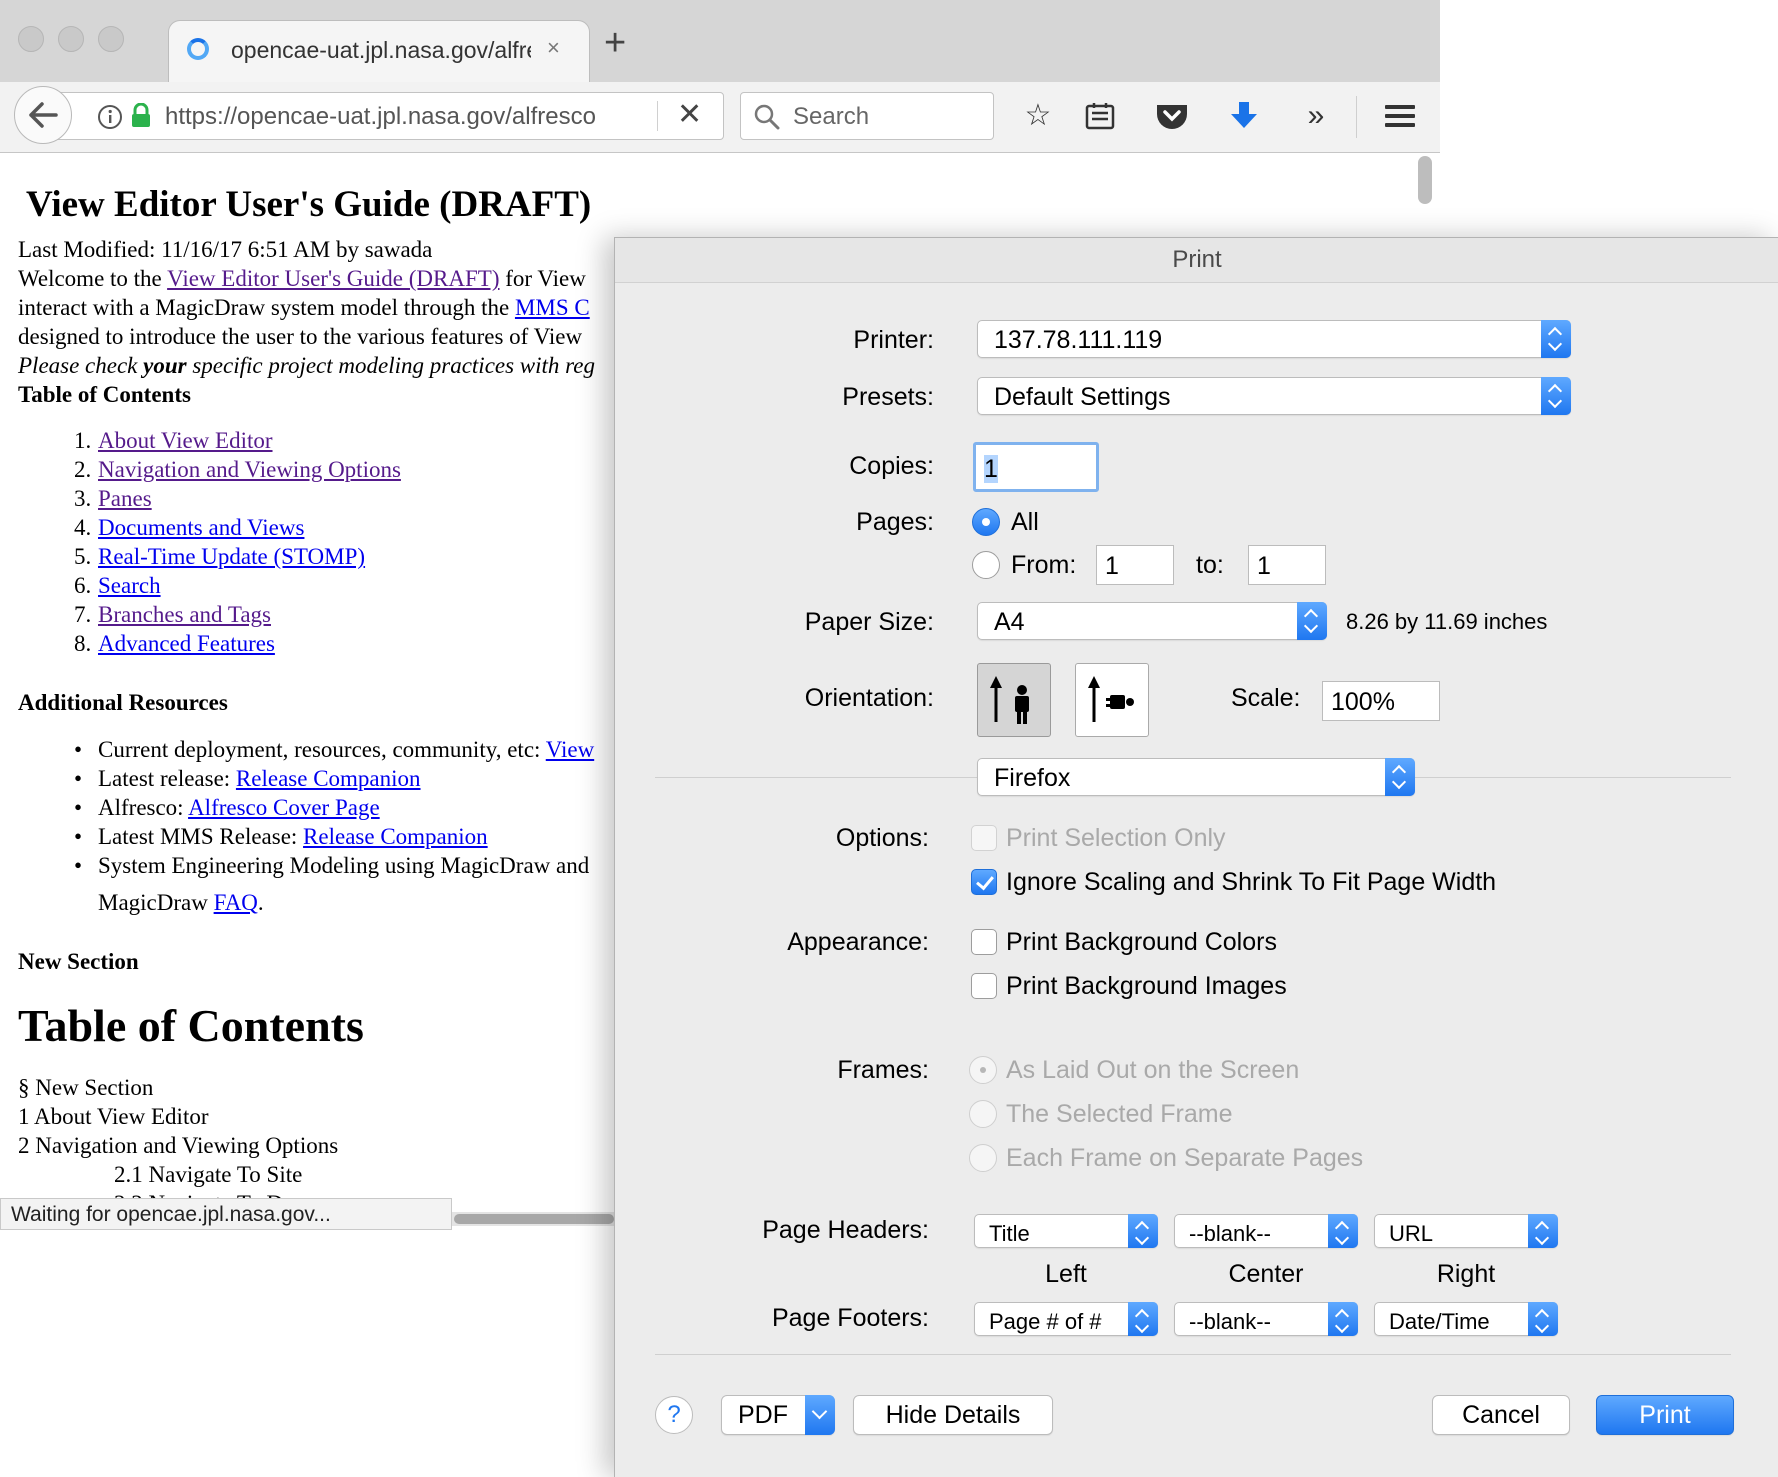 Image resolution: width=1778 pixels, height=1477 pixels. I want to click on header-center-select: --blank--, so click(1266, 1231).